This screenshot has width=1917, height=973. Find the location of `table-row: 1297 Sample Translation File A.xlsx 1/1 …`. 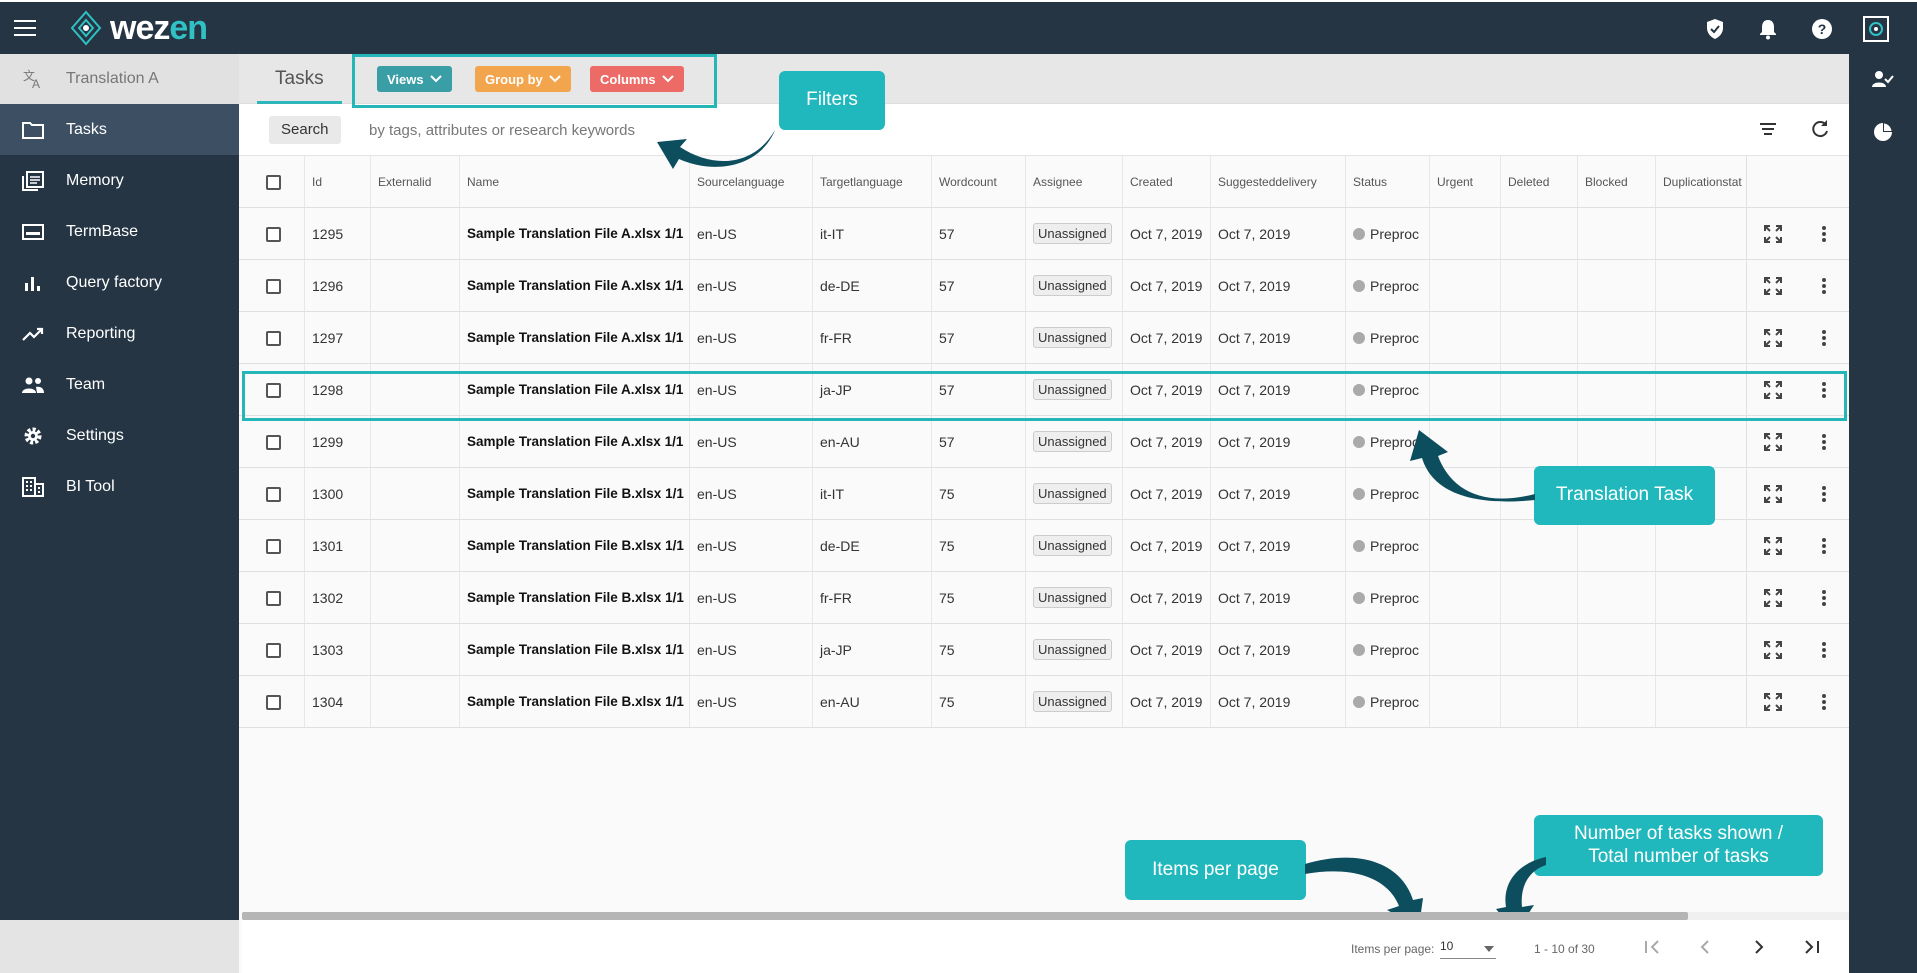

table-row: 1297 Sample Translation File A.xlsx 1/1 … is located at coordinates (1044, 338).